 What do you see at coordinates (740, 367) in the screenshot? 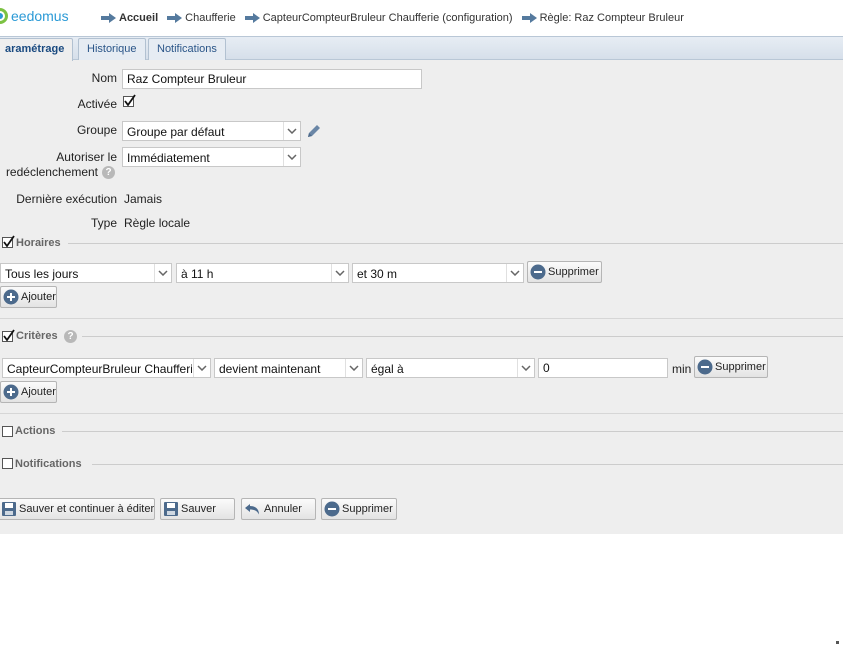
I see `critere-delete-label: Supprimer` at bounding box center [740, 367].